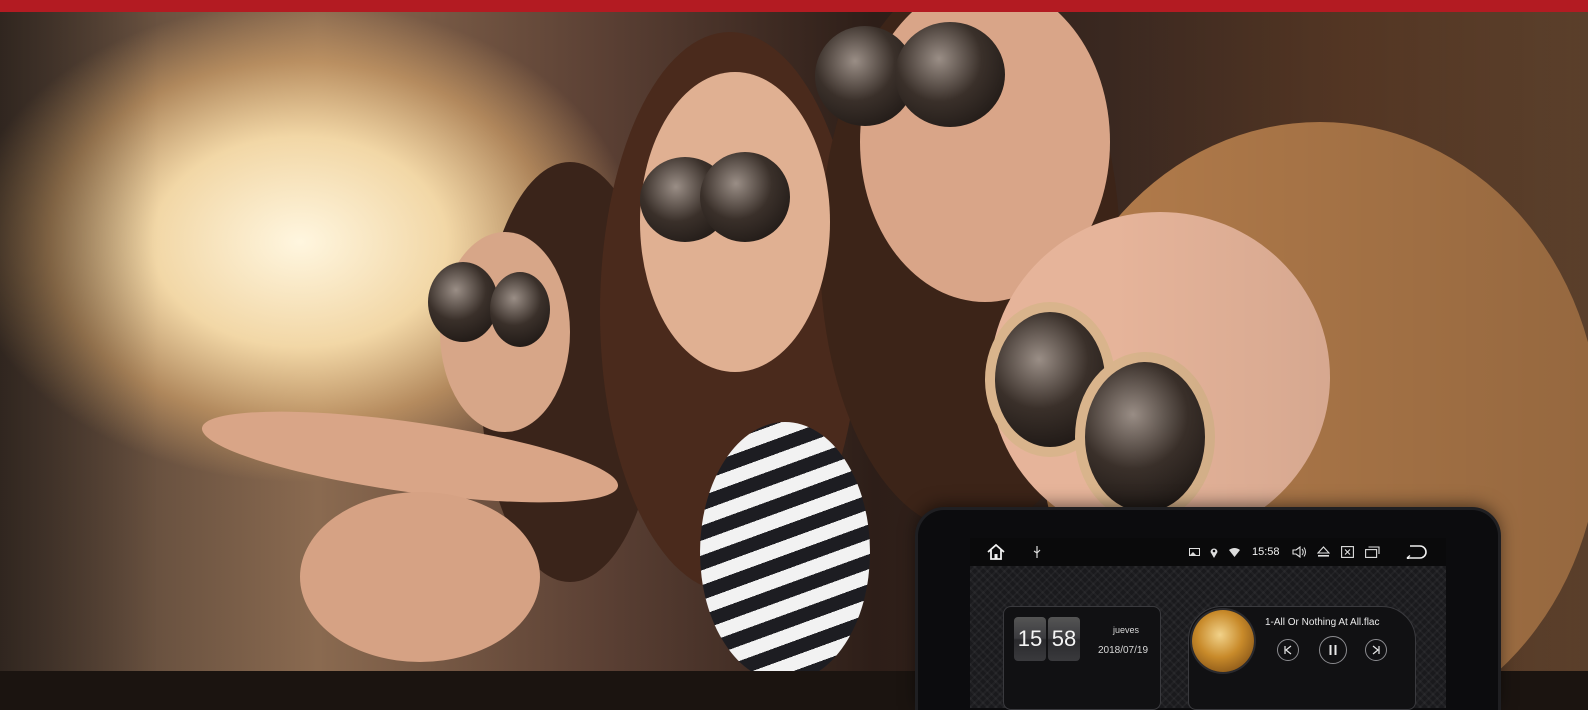 Image resolution: width=1588 pixels, height=710 pixels. Describe the element at coordinates (1288, 650) in the screenshot. I see `previous-track-button` at that location.